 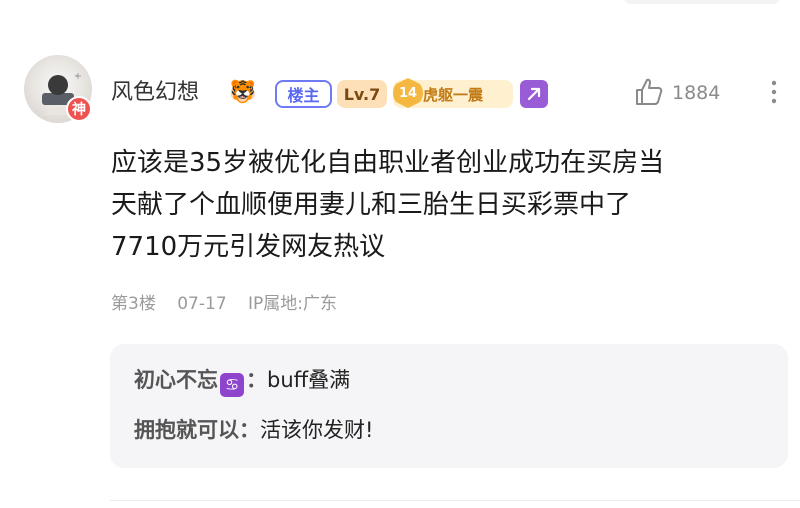 I want to click on share-arrow-icon, so click(x=534, y=94).